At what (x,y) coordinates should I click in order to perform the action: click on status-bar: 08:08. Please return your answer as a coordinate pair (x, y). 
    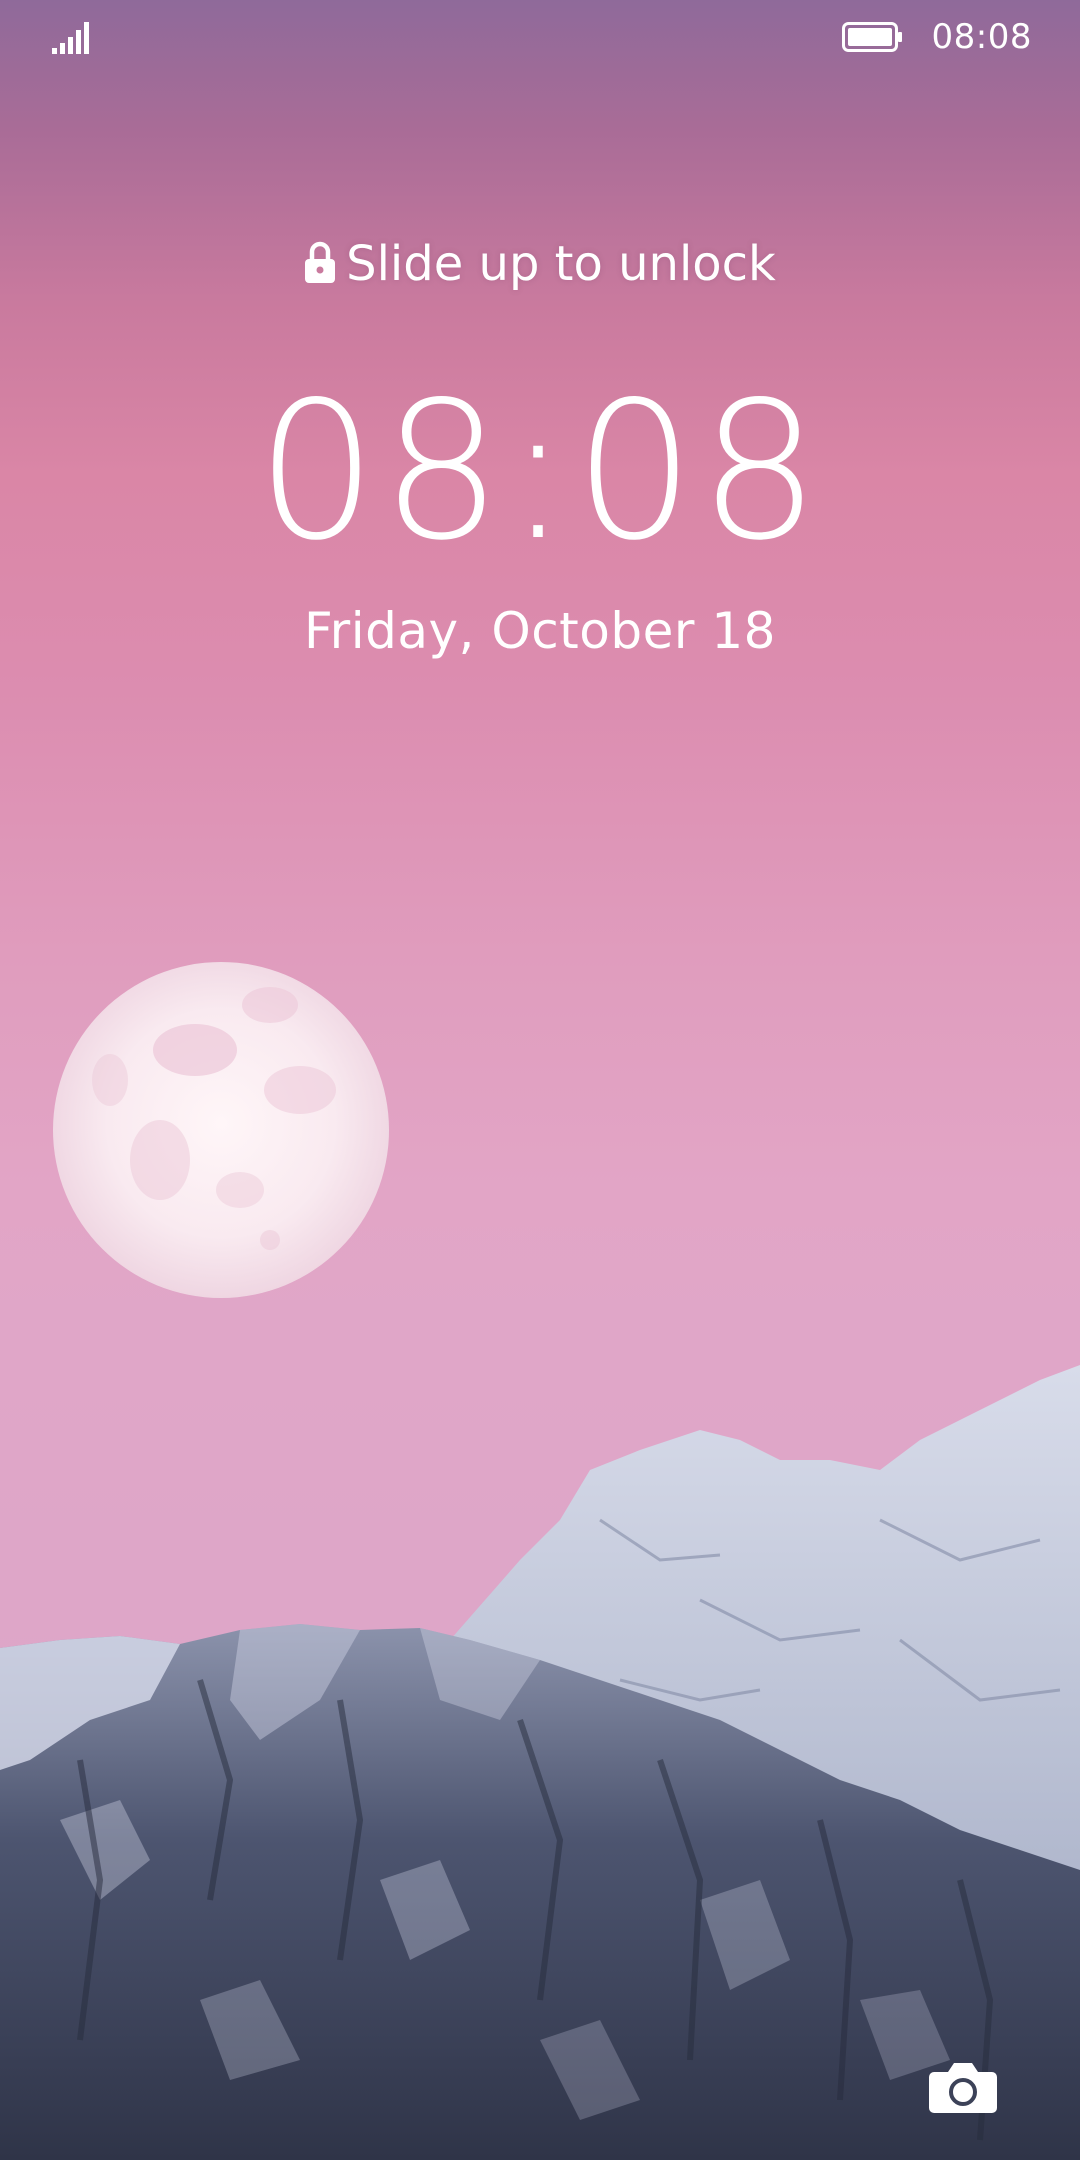
    Looking at the image, I should click on (540, 36).